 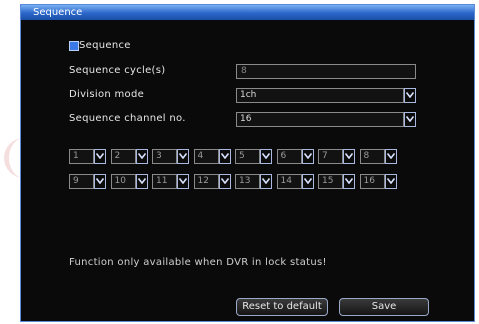 What do you see at coordinates (289, 181) in the screenshot?
I see `channel-value: 14` at bounding box center [289, 181].